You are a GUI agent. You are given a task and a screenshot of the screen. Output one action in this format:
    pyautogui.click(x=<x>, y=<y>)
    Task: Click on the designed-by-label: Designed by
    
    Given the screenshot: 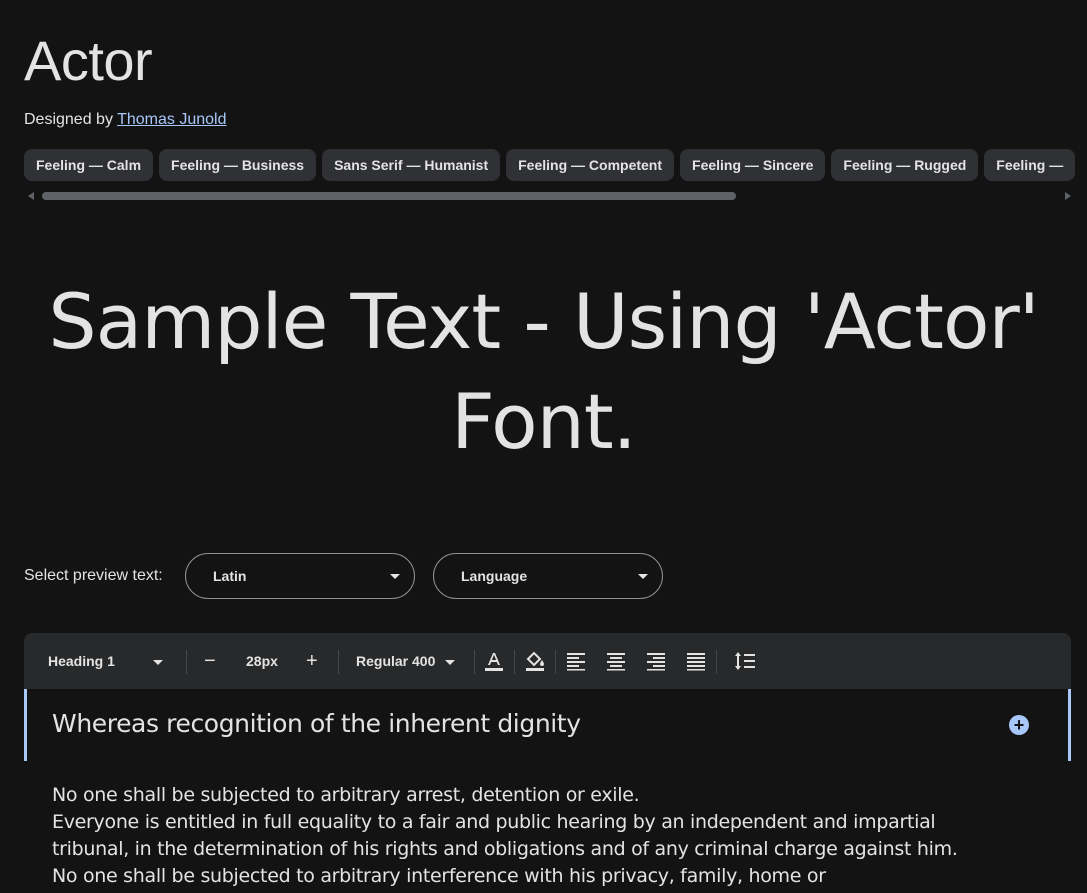 What is the action you would take?
    pyautogui.click(x=68, y=119)
    